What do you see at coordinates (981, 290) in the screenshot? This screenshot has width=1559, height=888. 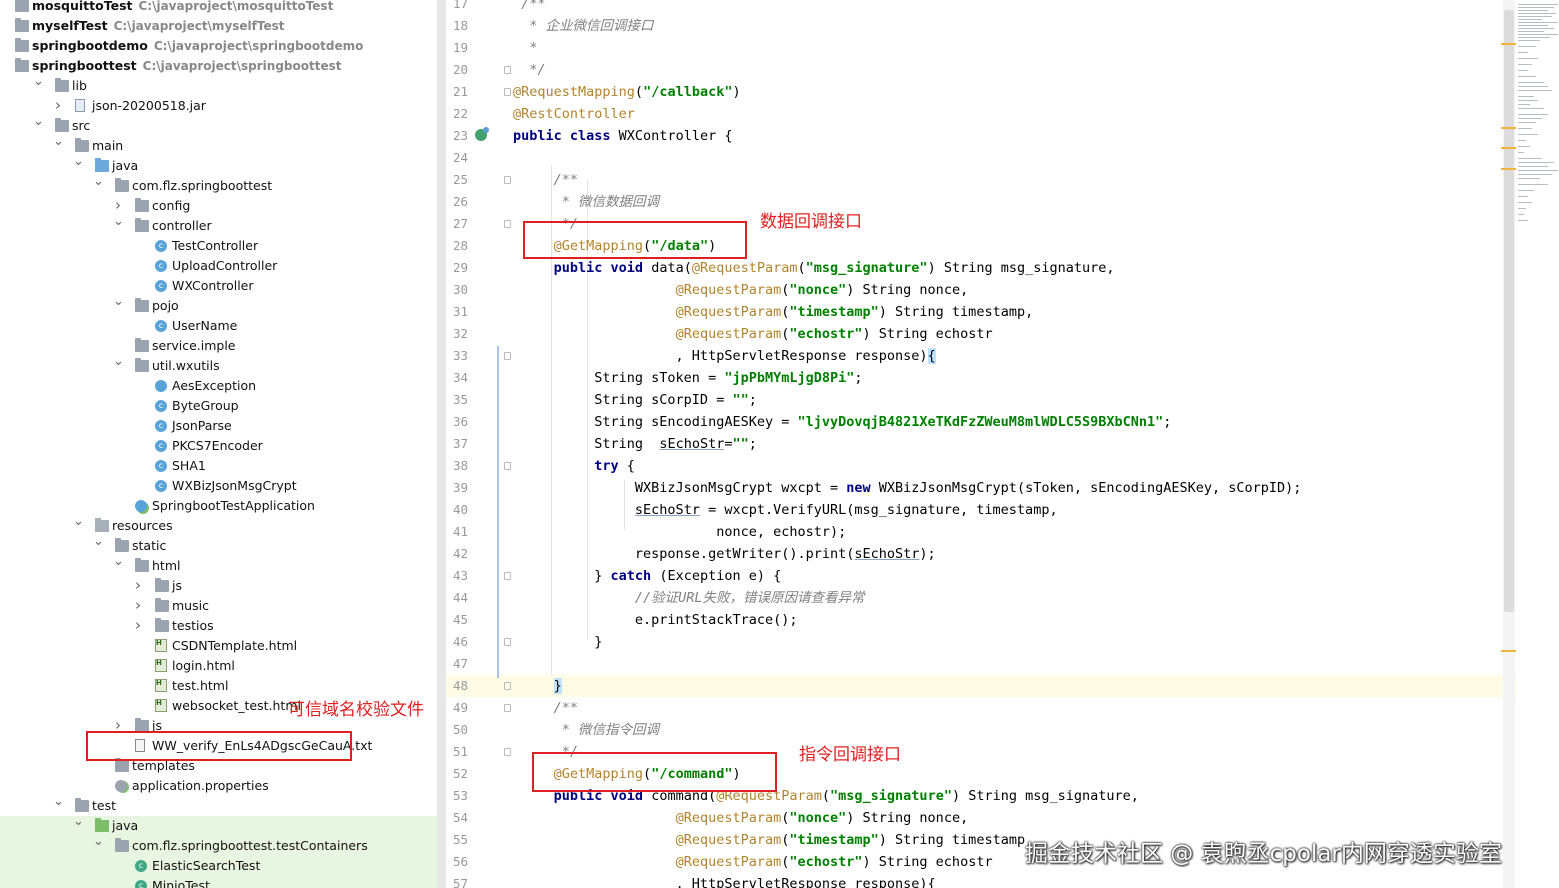 I see `code-line: 30 @RequestParam("nonce") String nonce,` at bounding box center [981, 290].